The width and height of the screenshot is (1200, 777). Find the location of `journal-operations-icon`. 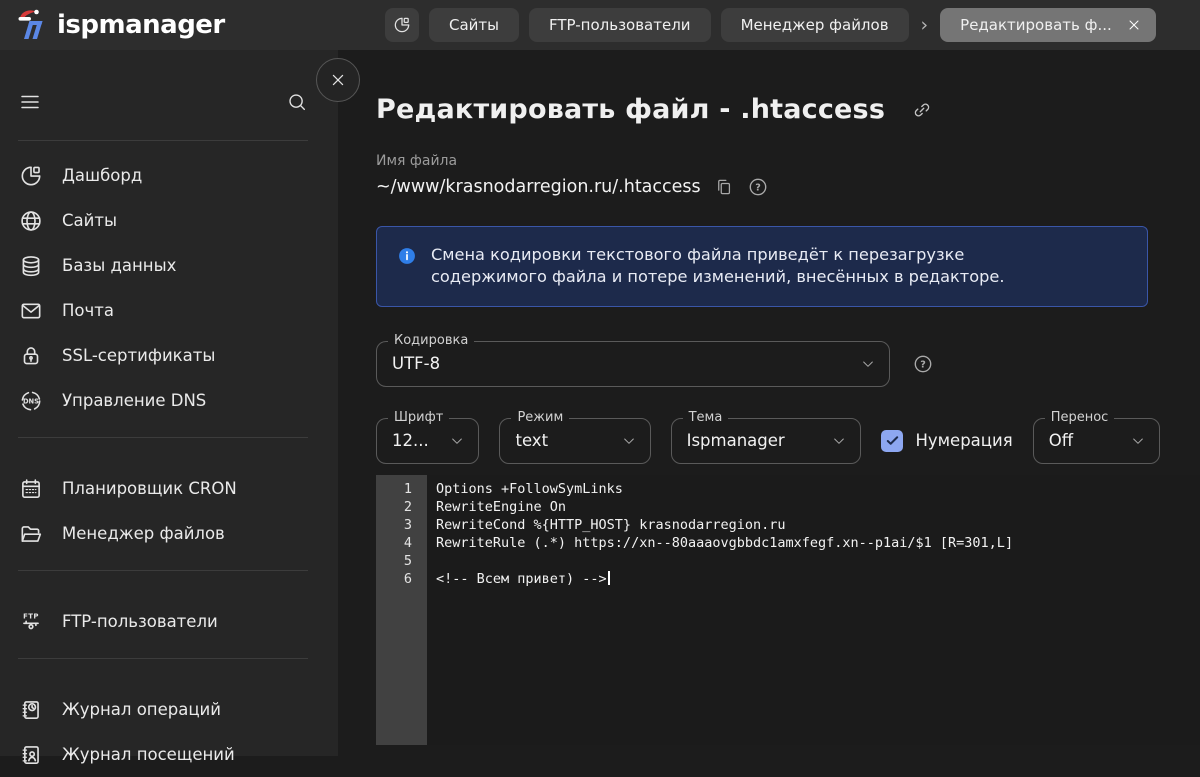

journal-operations-icon is located at coordinates (31, 710).